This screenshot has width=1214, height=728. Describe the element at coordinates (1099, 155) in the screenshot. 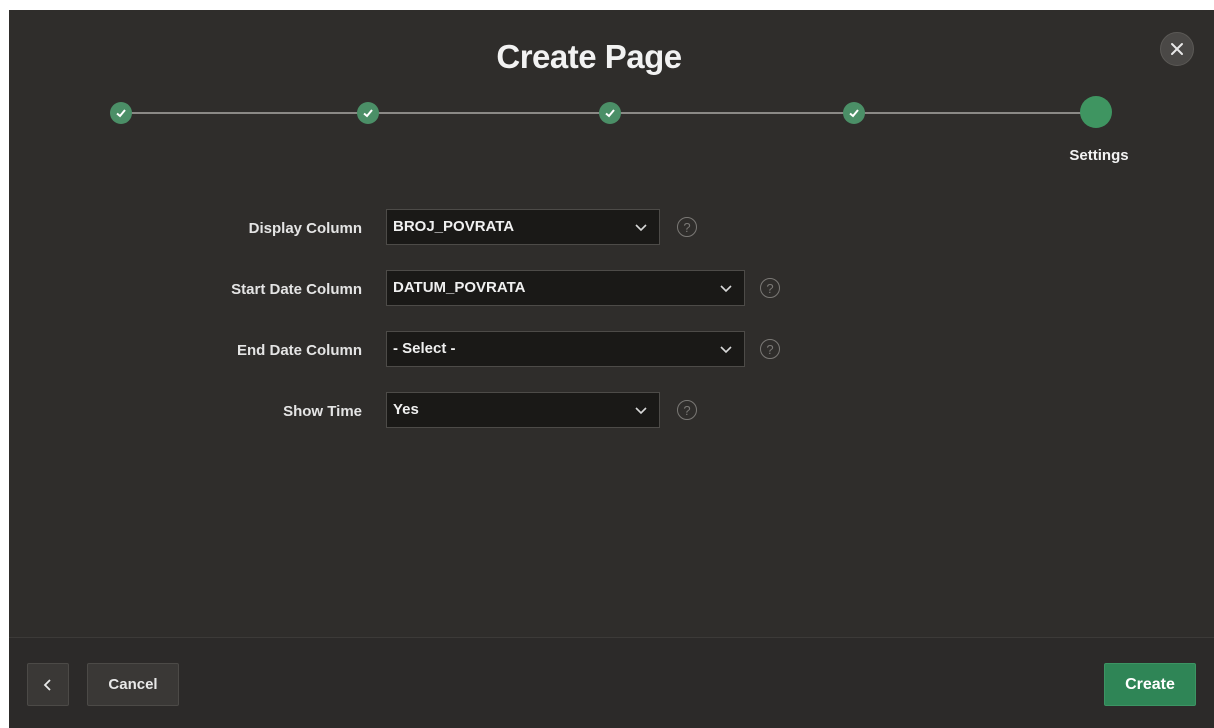

I see `wizard-step-label: Settings` at that location.